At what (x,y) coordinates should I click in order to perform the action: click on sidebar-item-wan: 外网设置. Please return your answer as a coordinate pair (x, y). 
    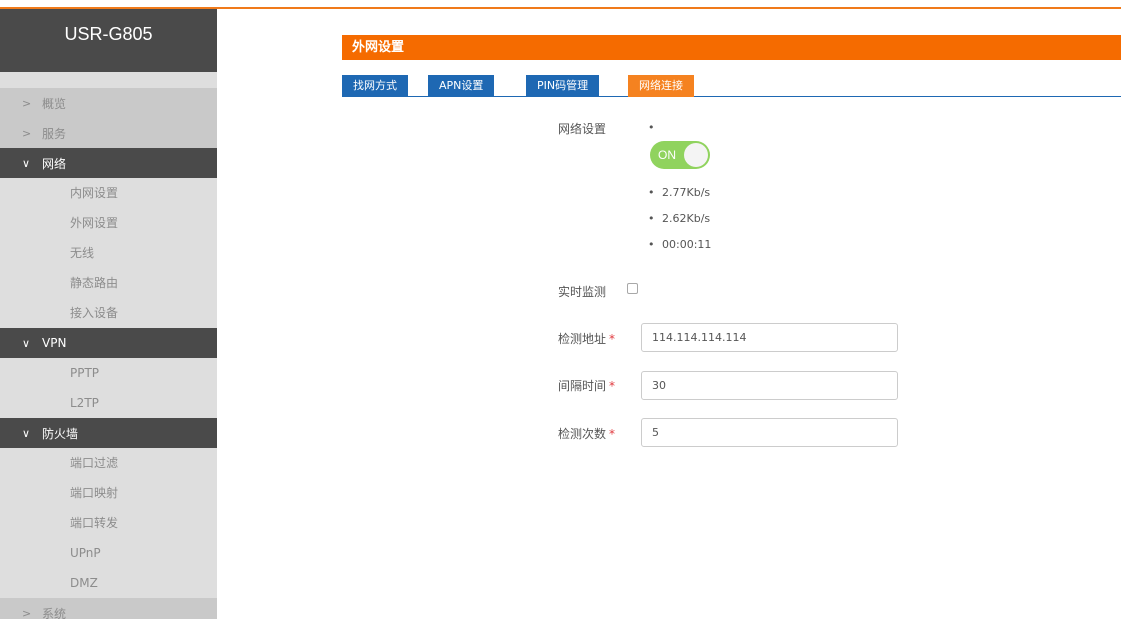
    Looking at the image, I should click on (108, 223).